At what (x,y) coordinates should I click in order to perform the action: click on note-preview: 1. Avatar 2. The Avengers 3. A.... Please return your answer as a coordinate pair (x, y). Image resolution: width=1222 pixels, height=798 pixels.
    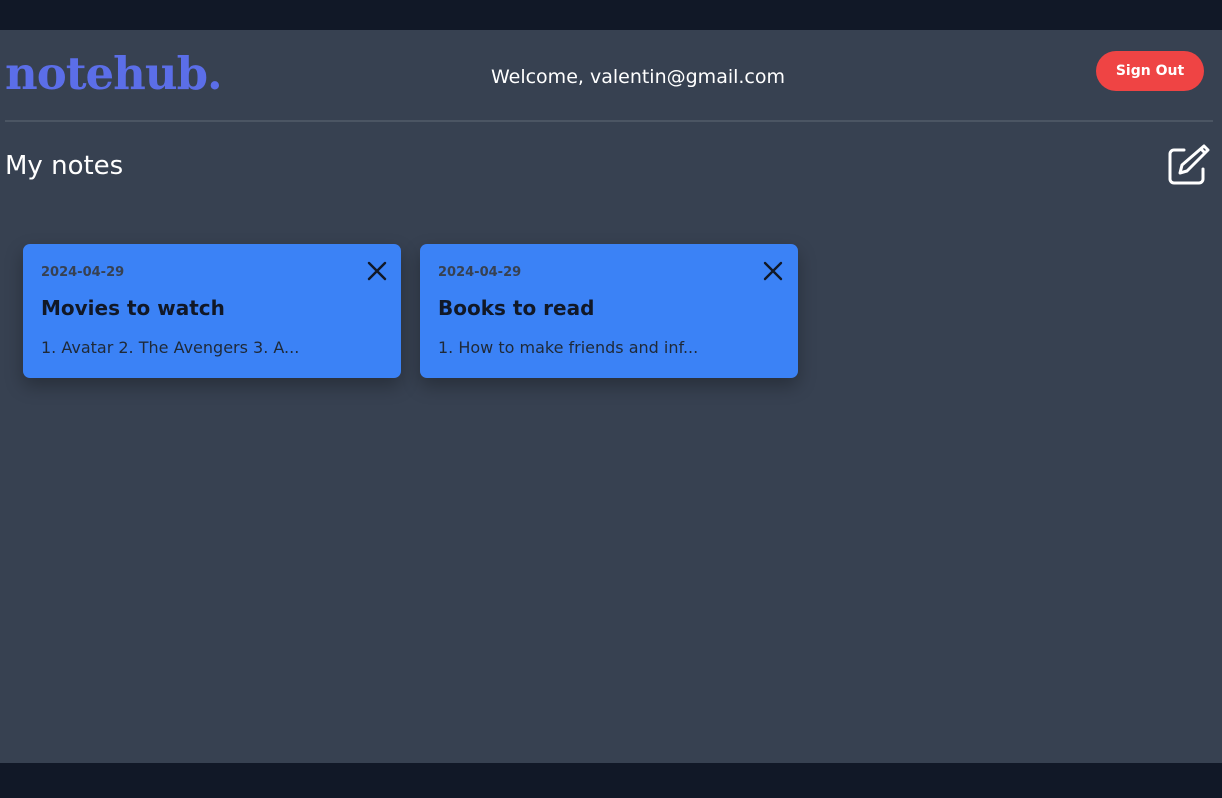
    Looking at the image, I should click on (170, 347).